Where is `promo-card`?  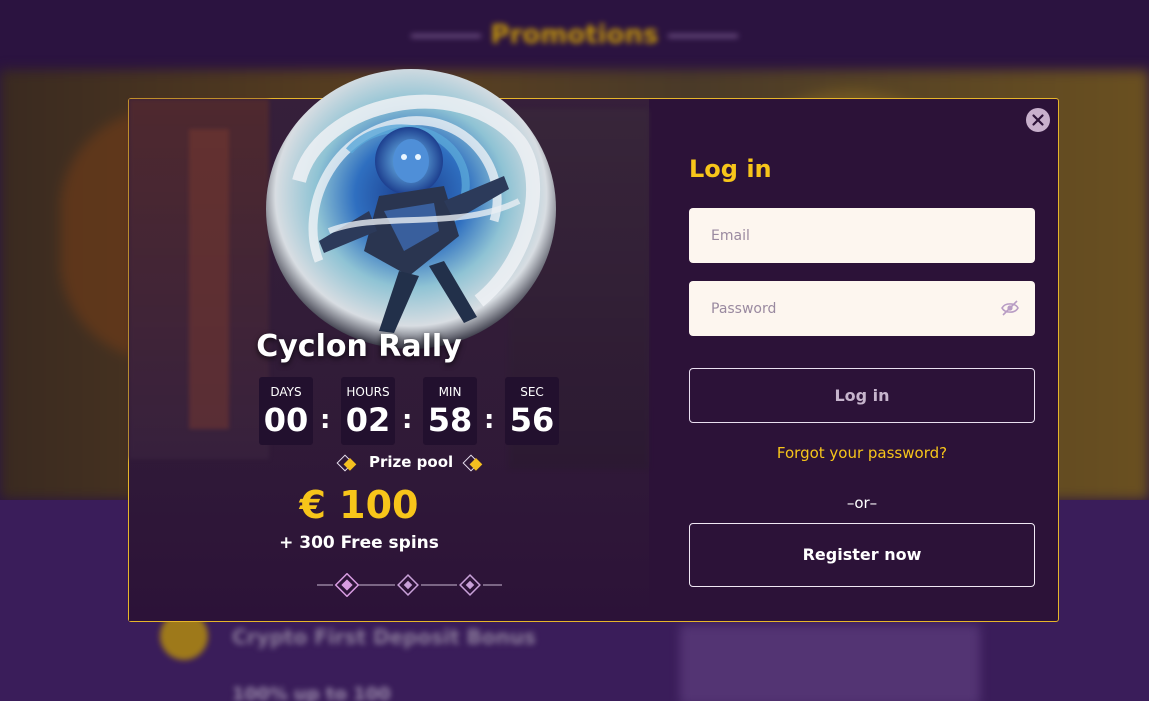 promo-card is located at coordinates (830, 663).